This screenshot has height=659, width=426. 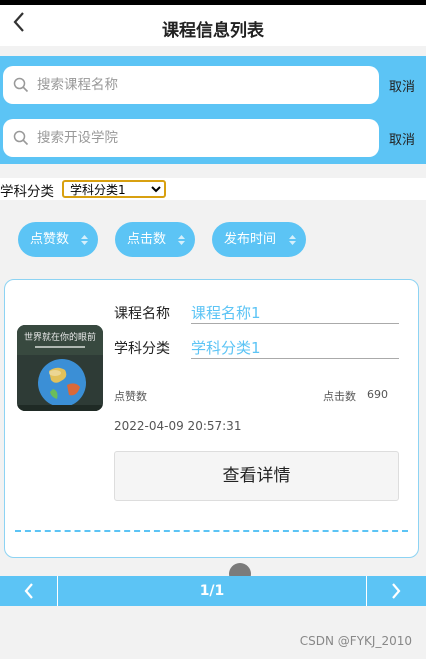 I want to click on search-course-name-input, so click(x=202, y=85).